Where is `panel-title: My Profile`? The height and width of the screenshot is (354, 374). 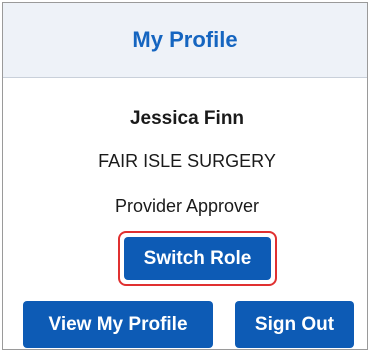 panel-title: My Profile is located at coordinates (185, 39).